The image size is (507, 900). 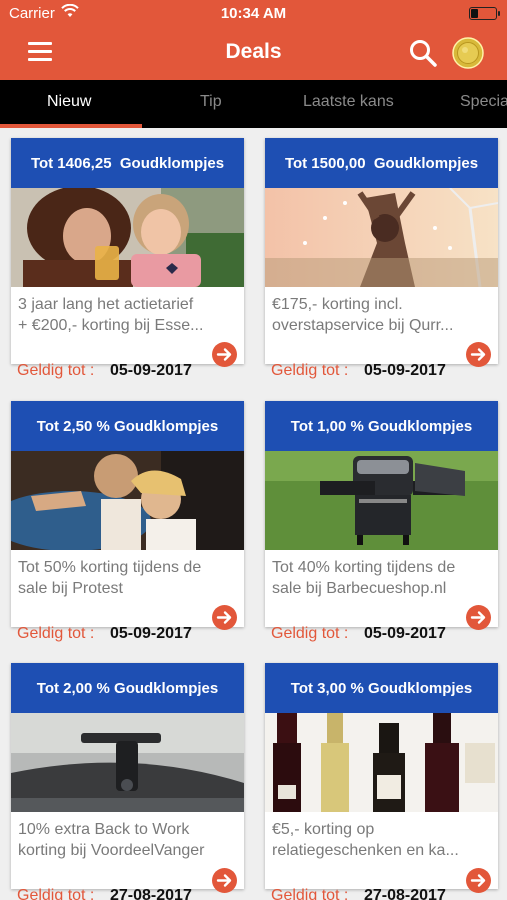 I want to click on tab-nieuw: Nieuw, so click(x=69, y=102).